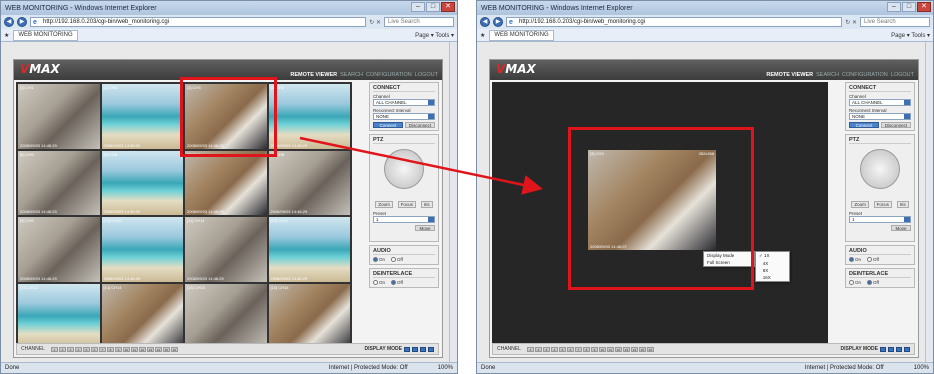 The image size is (934, 374). What do you see at coordinates (421, 165) in the screenshot?
I see `annotation-arrow` at bounding box center [421, 165].